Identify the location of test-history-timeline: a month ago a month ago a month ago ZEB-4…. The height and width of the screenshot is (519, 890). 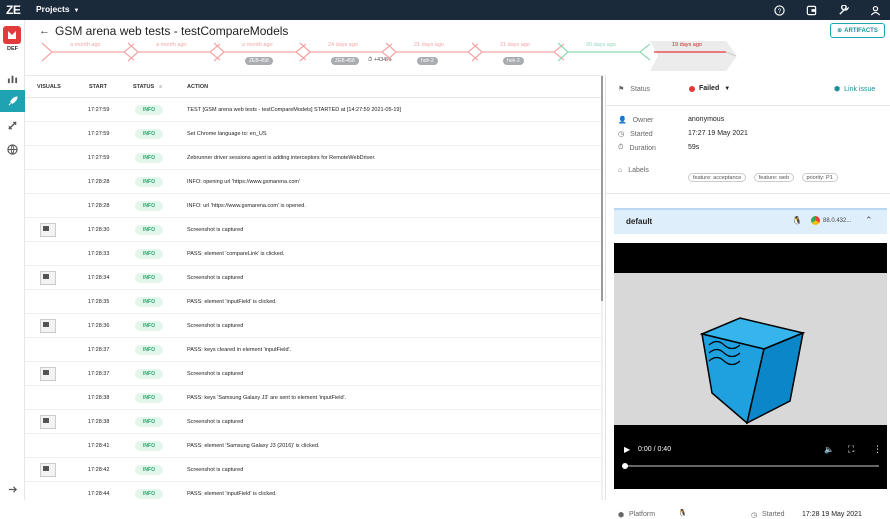
(385, 56).